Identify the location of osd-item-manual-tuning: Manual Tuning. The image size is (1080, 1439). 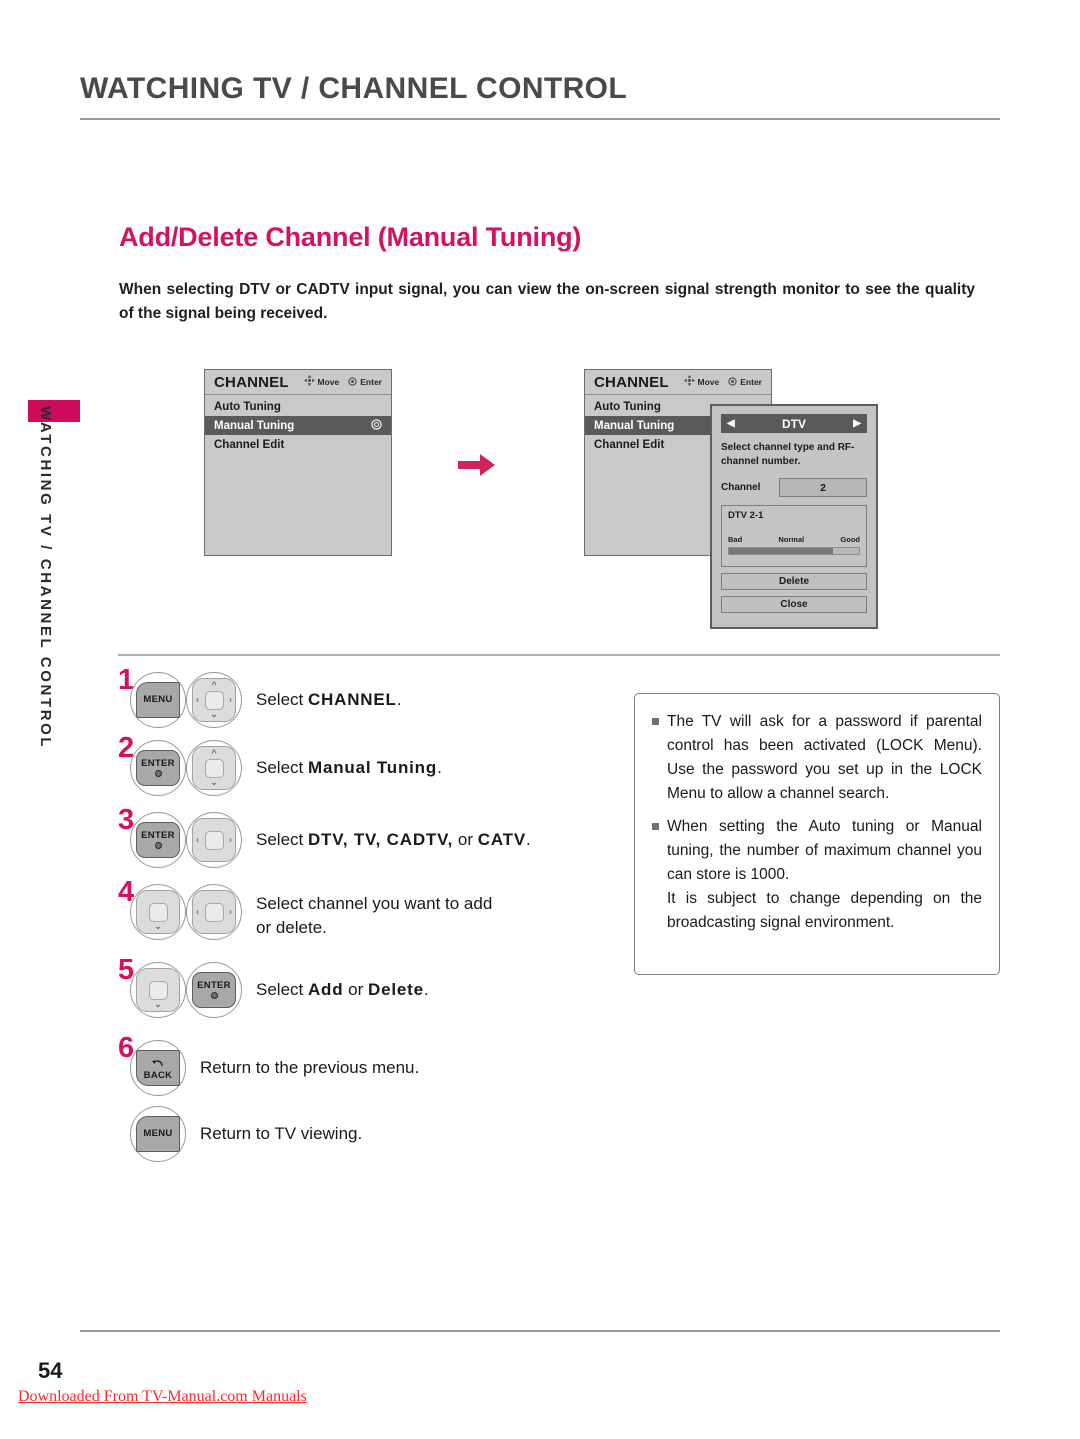
(298, 425).